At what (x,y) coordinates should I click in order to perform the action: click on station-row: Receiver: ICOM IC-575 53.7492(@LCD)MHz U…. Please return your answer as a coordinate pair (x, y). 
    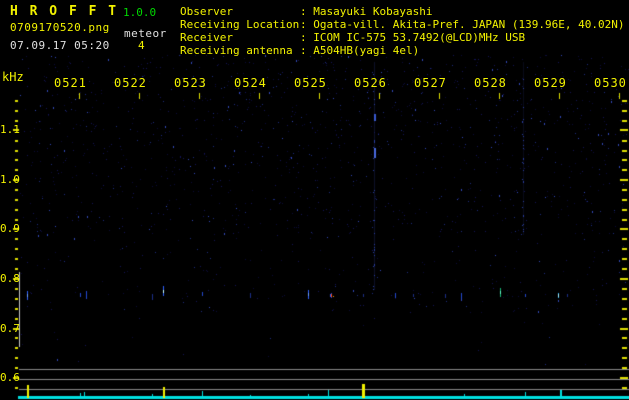
    Looking at the image, I should click on (402, 37).